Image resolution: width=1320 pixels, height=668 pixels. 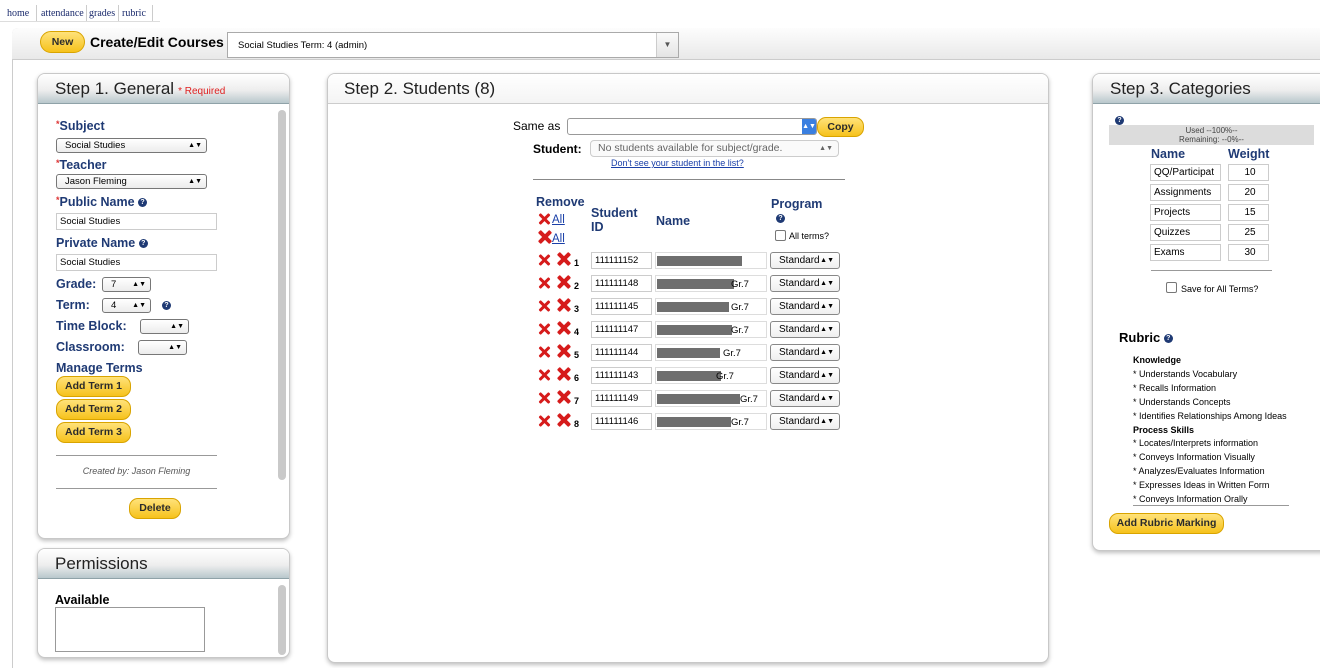 What do you see at coordinates (93, 432) in the screenshot?
I see `add-term-3-button: Add Term 3` at bounding box center [93, 432].